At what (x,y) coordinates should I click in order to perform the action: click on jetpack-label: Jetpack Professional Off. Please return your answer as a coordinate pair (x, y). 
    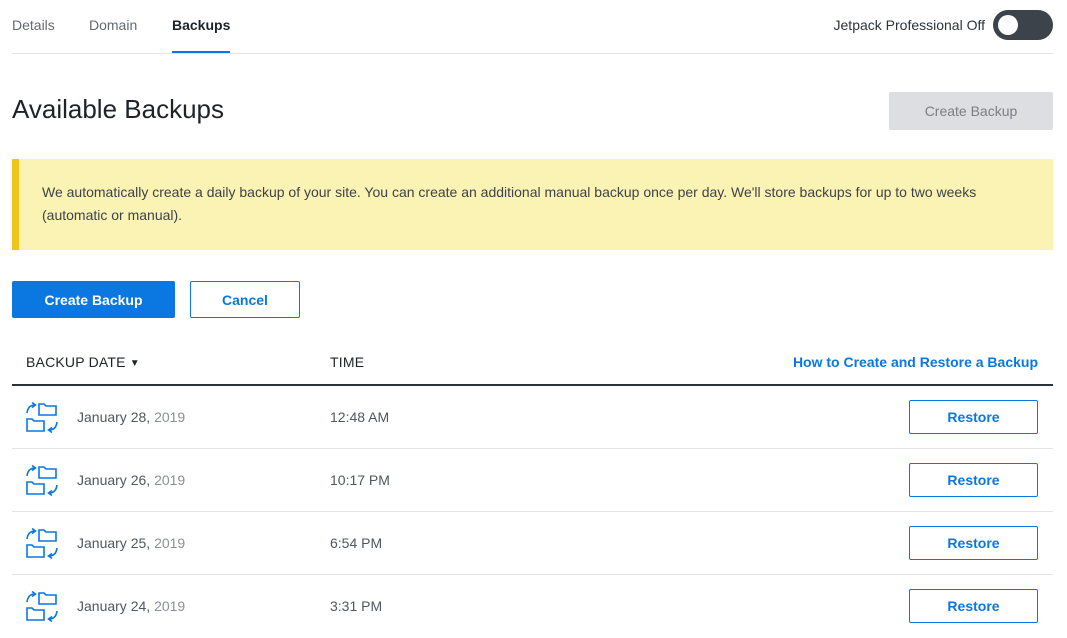
    Looking at the image, I should click on (909, 25).